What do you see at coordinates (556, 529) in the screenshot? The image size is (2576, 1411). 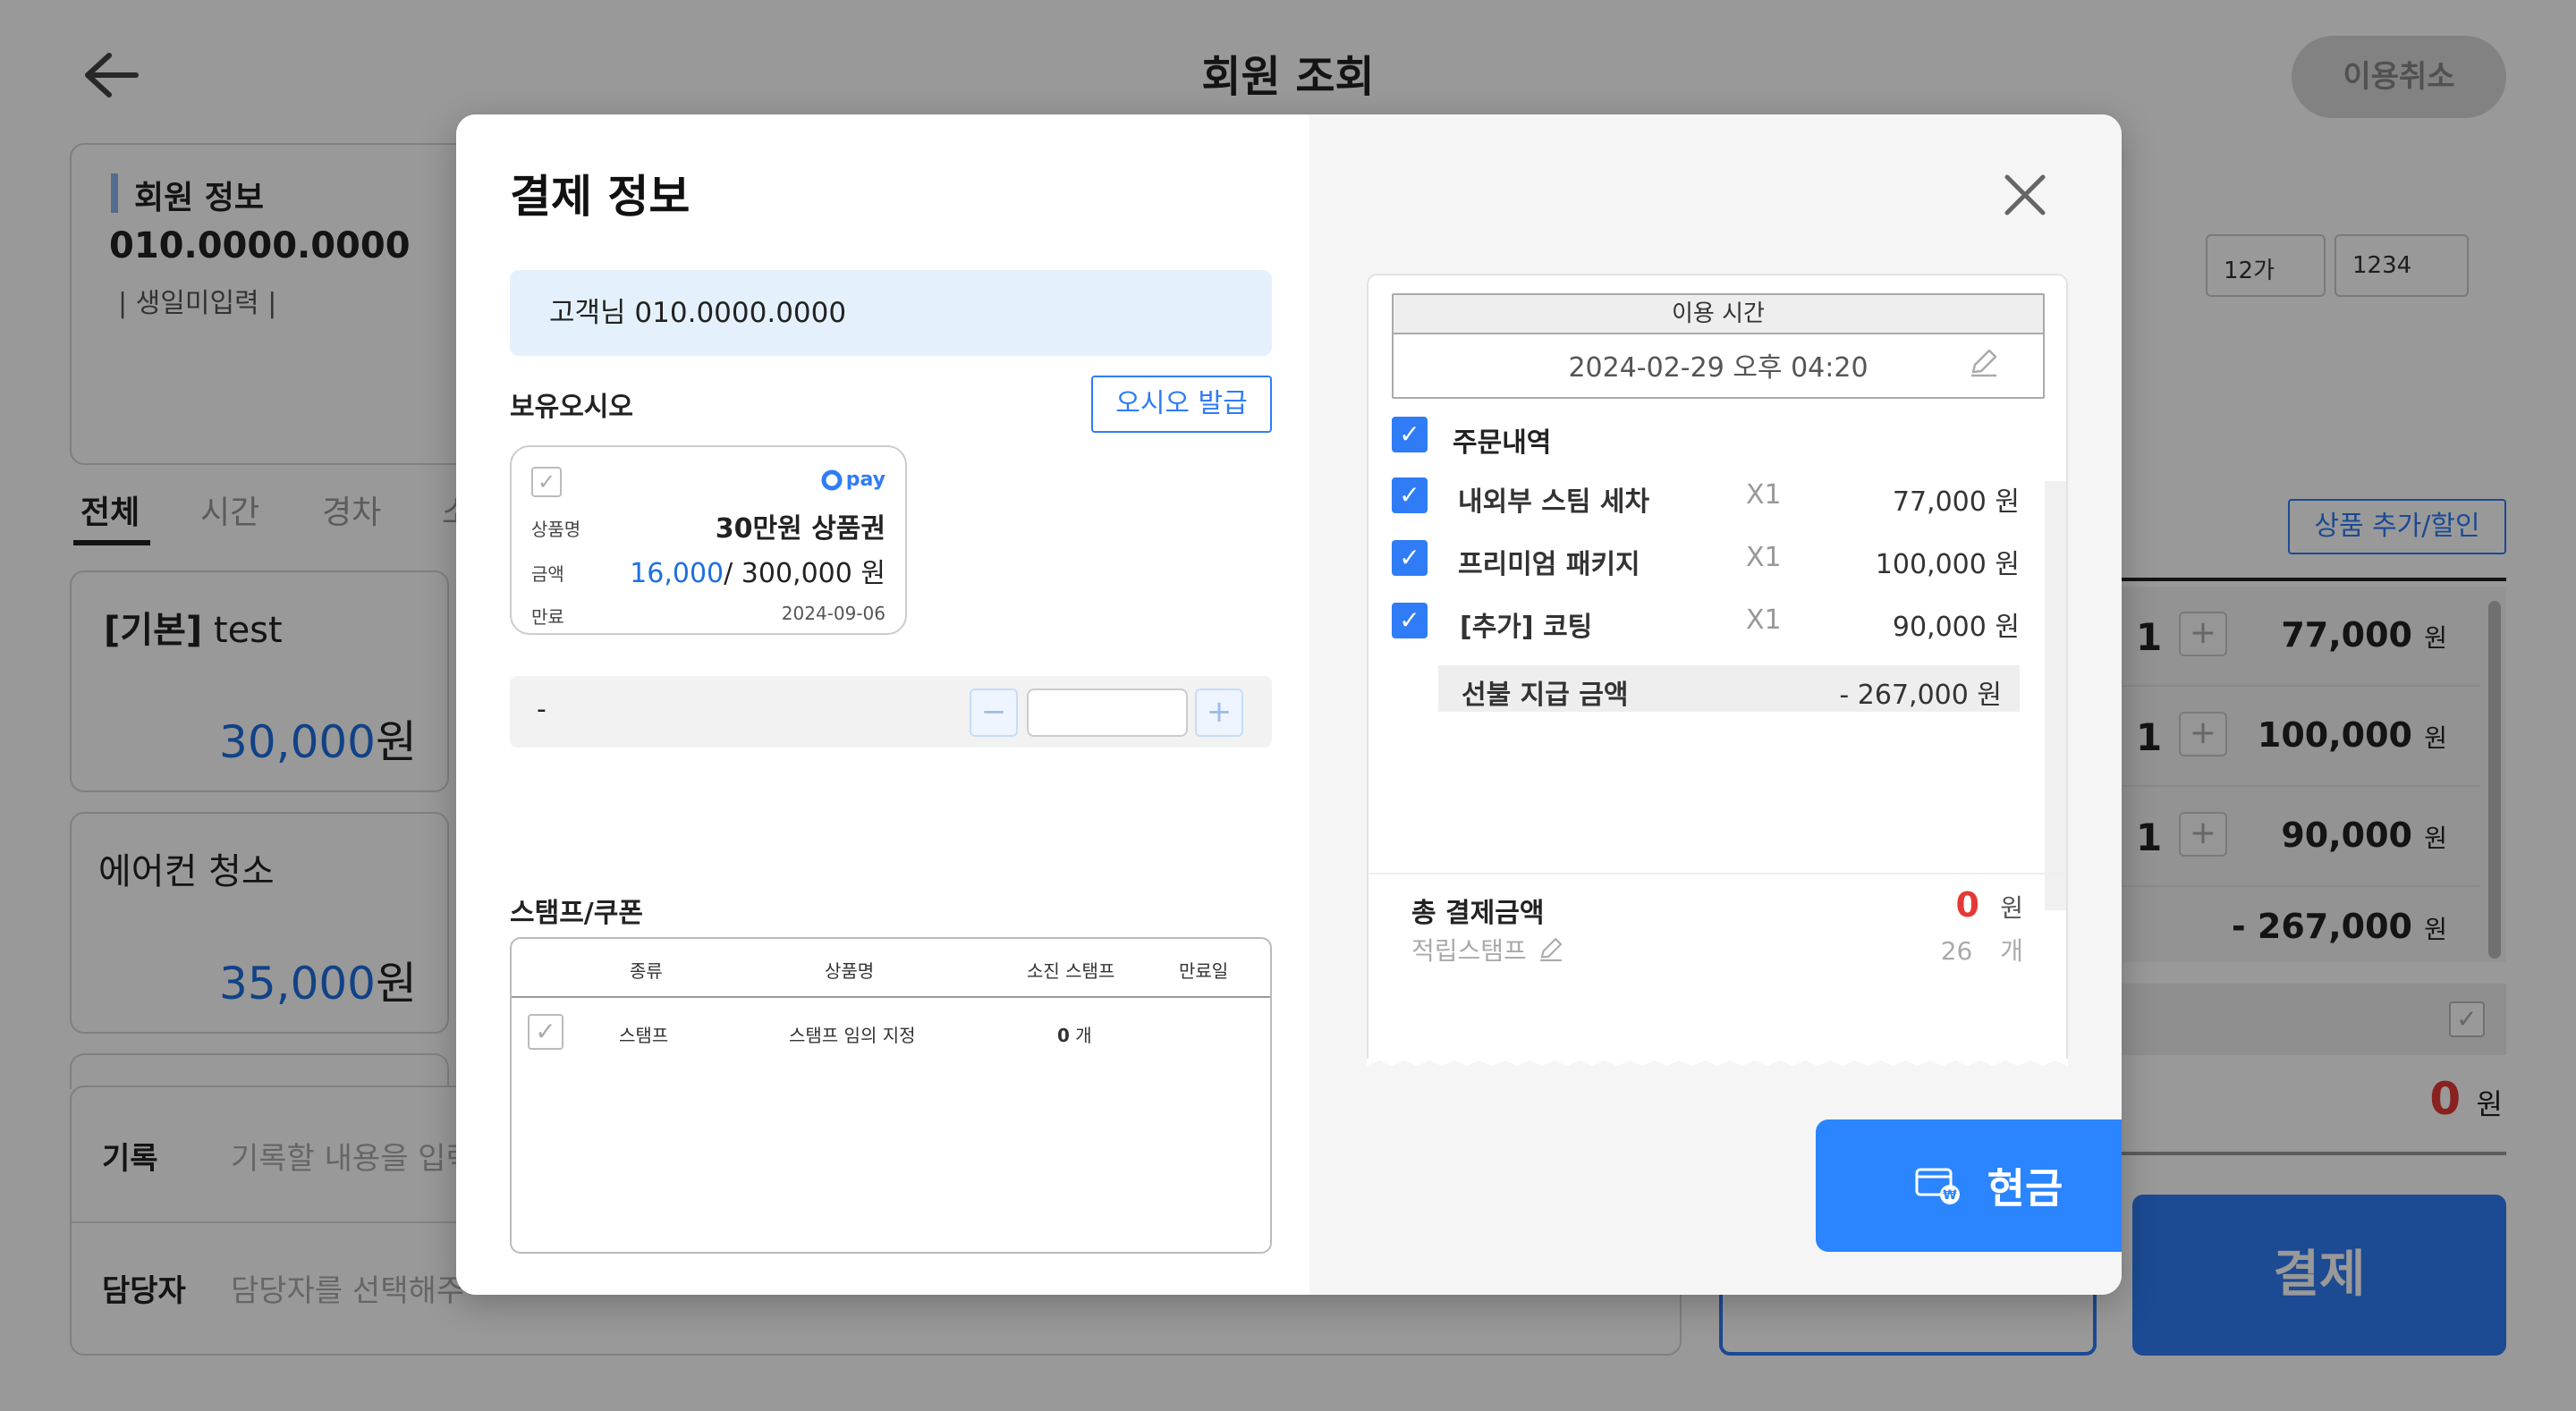 I see `voucher-name-label: 상품명` at bounding box center [556, 529].